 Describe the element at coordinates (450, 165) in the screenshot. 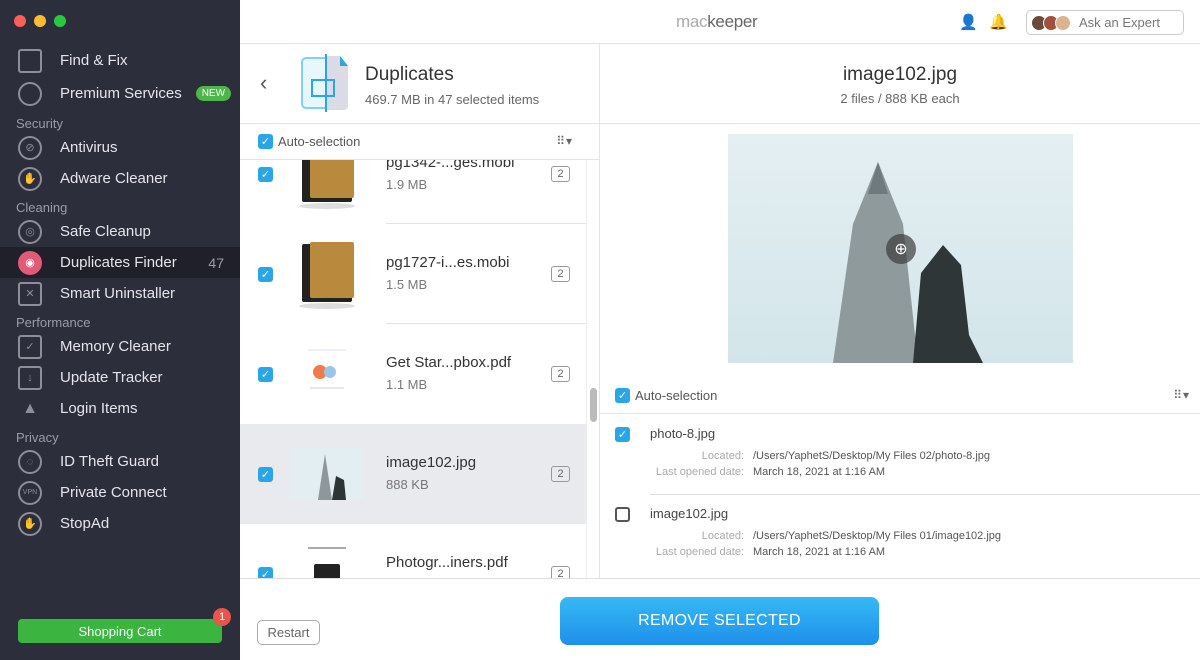

I see `file-name: pg1342-...ges.mobi` at that location.